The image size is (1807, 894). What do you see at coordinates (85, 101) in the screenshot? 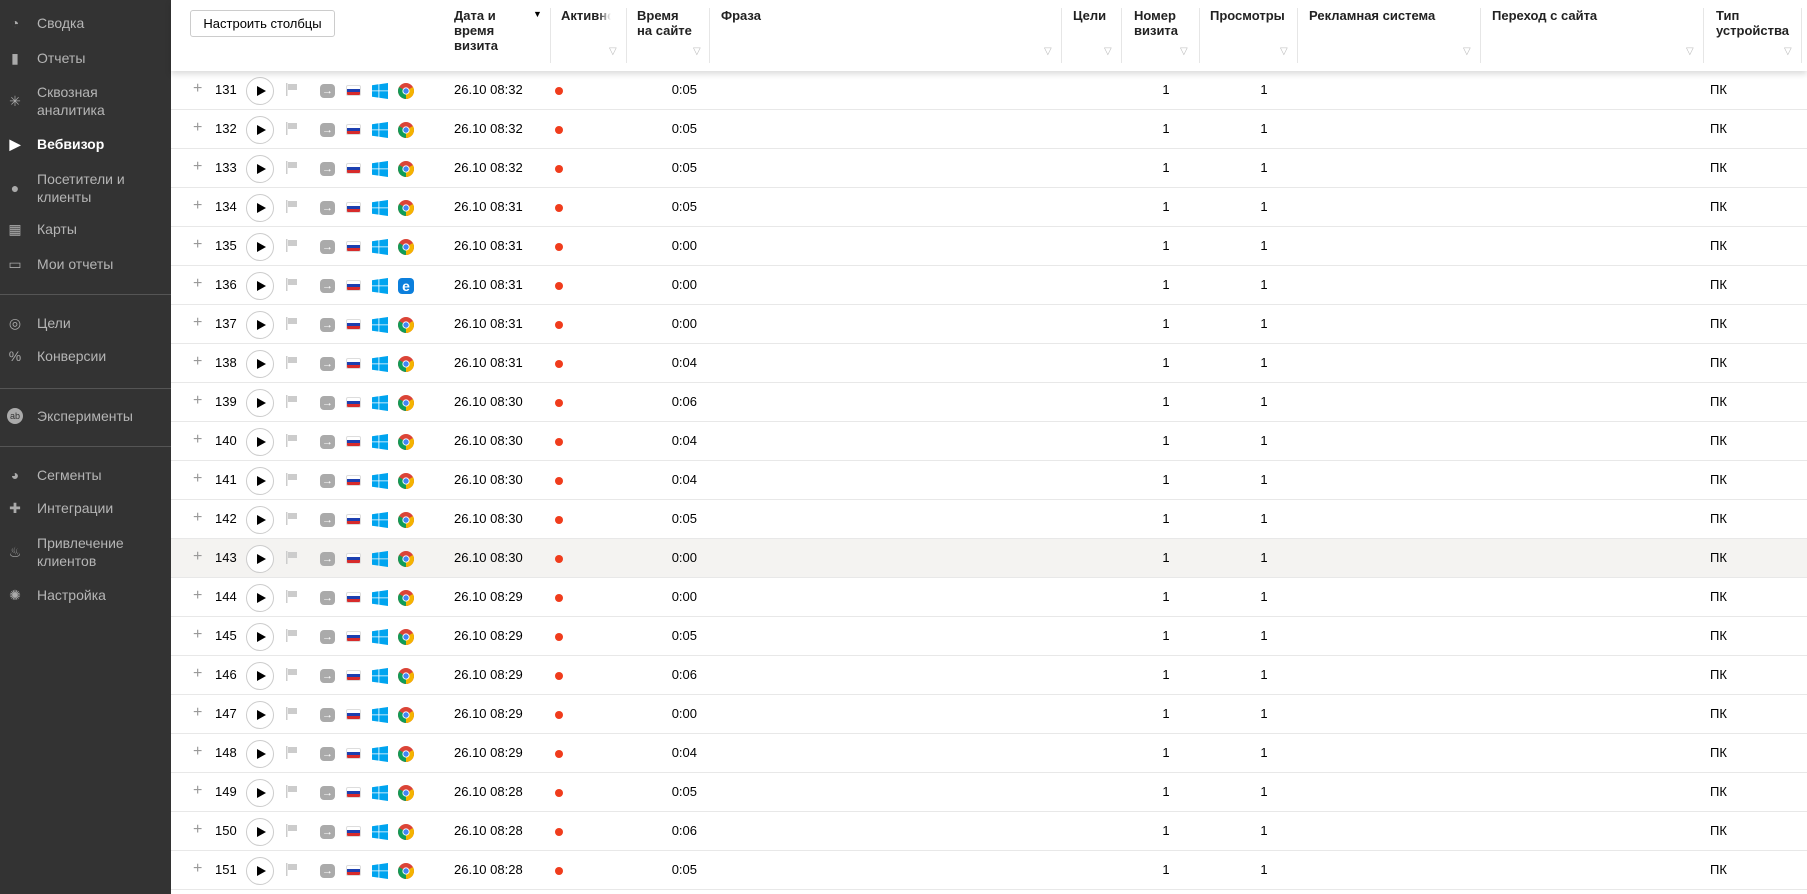
I see `sidebar-item-3: ✳ Сквозная аналитика` at bounding box center [85, 101].